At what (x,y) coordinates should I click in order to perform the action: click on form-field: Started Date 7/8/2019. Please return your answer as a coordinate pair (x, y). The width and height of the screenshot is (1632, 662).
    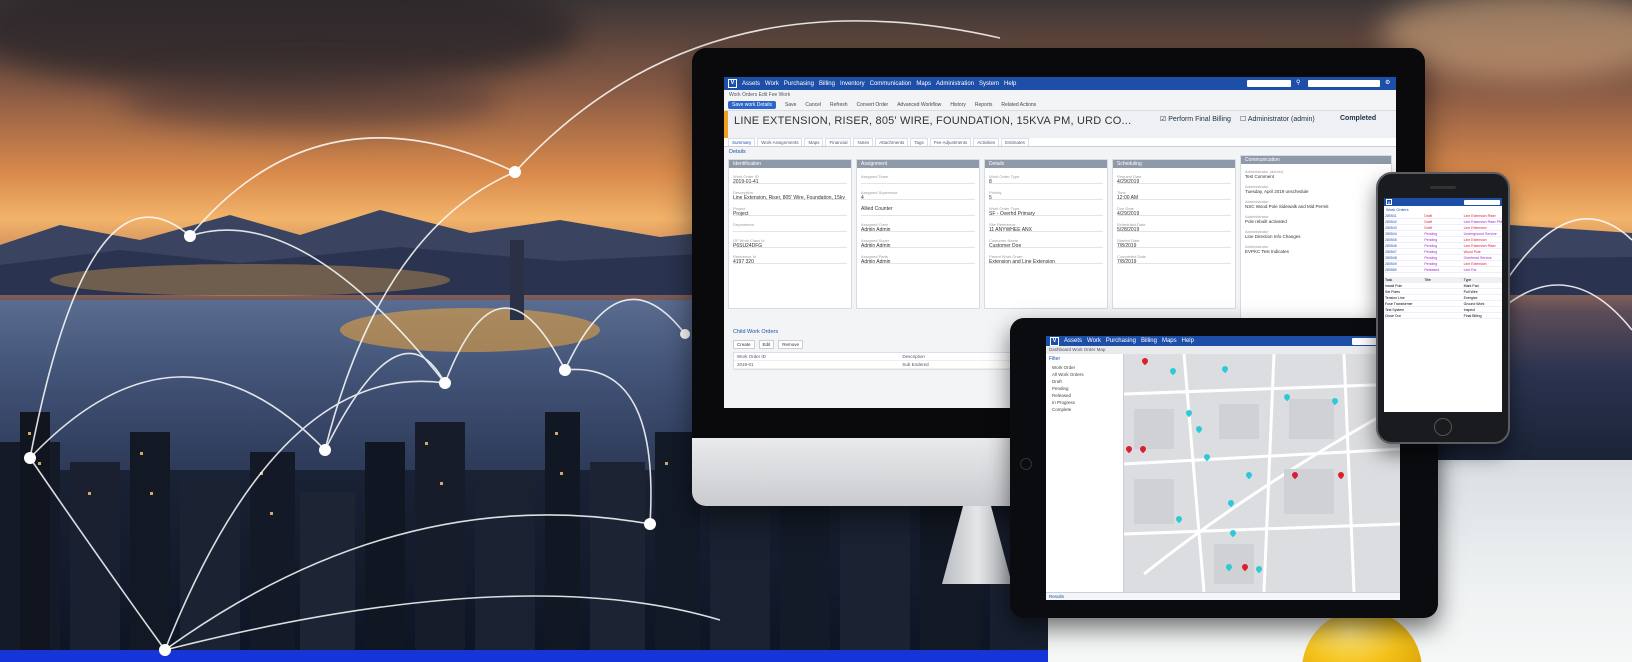
    Looking at the image, I should click on (1174, 243).